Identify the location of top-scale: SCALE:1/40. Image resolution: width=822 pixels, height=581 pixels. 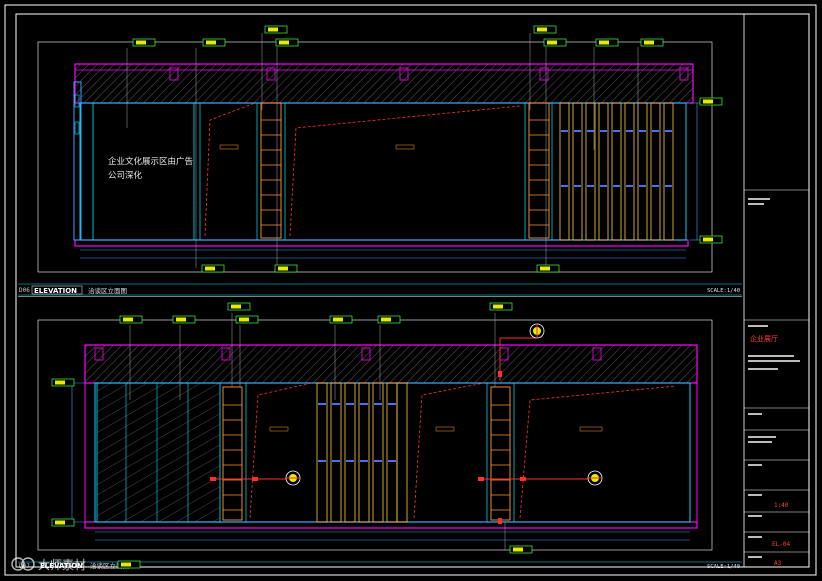
(723, 291).